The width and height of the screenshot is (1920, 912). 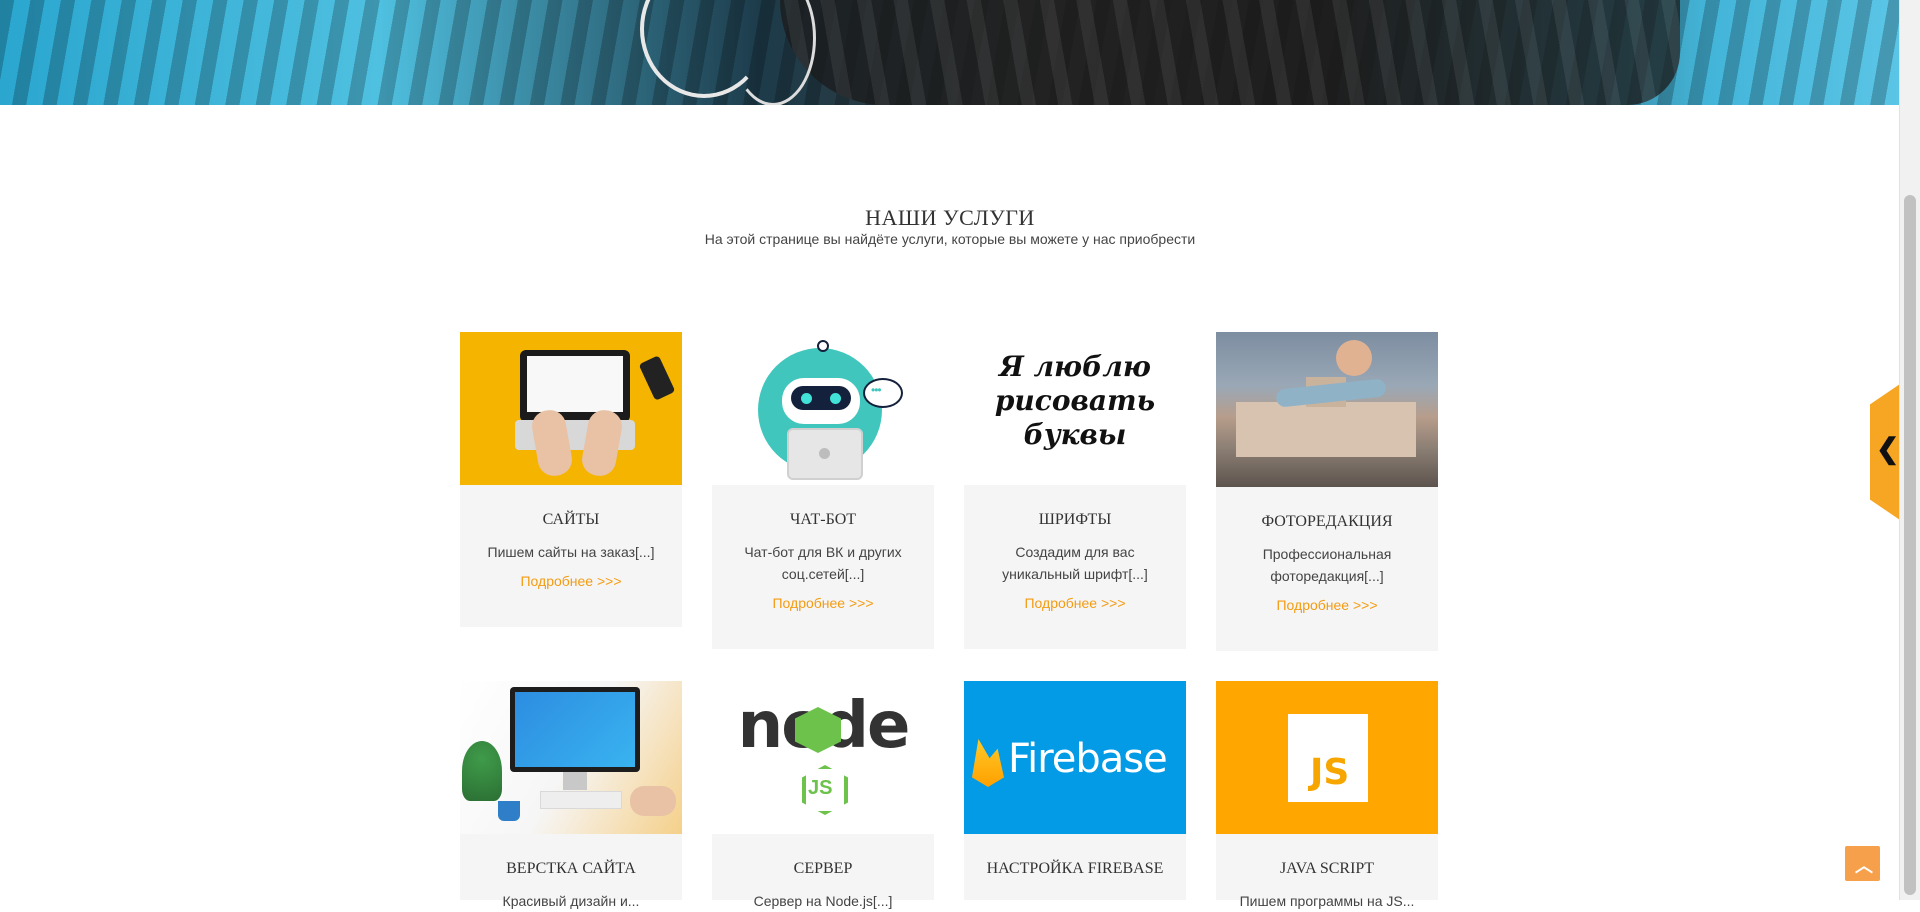 I want to click on card-description: Пишем сайты на заказ[...], so click(x=571, y=552).